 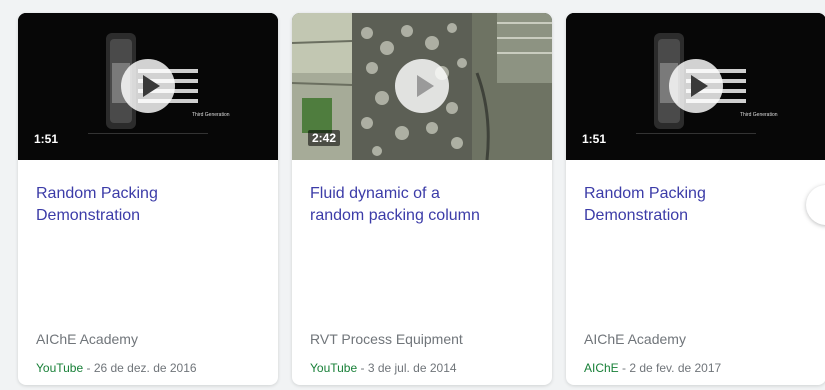 I want to click on video-date: - 3 de jul. de 2014, so click(x=407, y=368).